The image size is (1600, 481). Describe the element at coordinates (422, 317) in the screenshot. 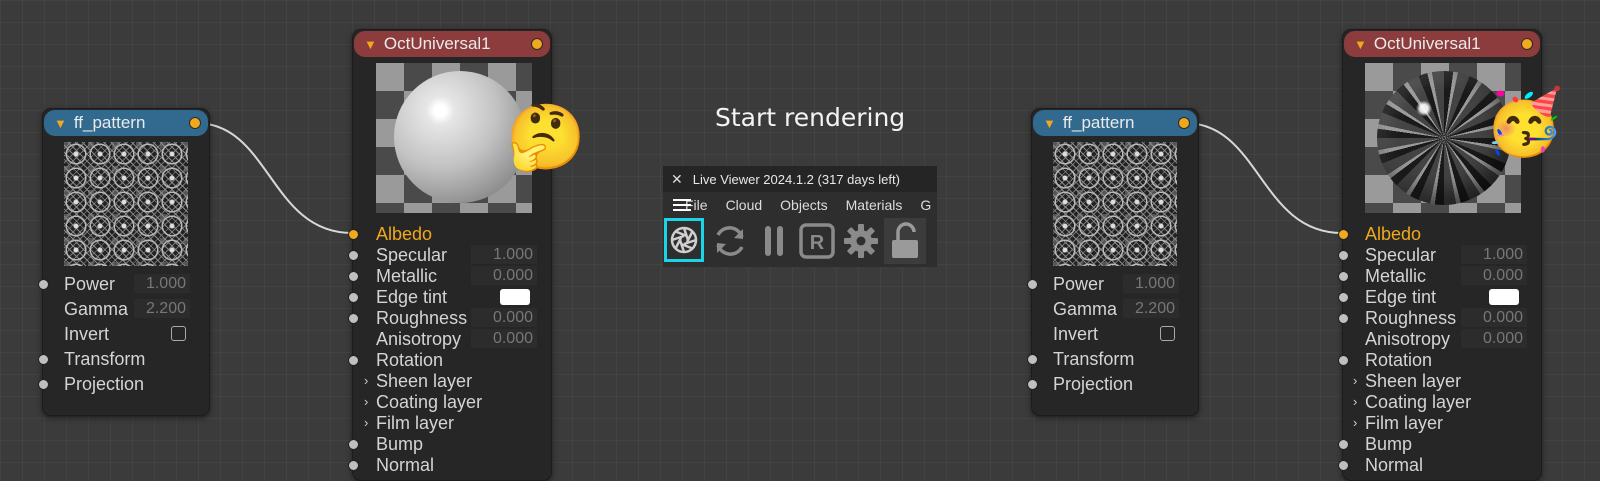

I see `param-label-roughness: Roughness` at that location.